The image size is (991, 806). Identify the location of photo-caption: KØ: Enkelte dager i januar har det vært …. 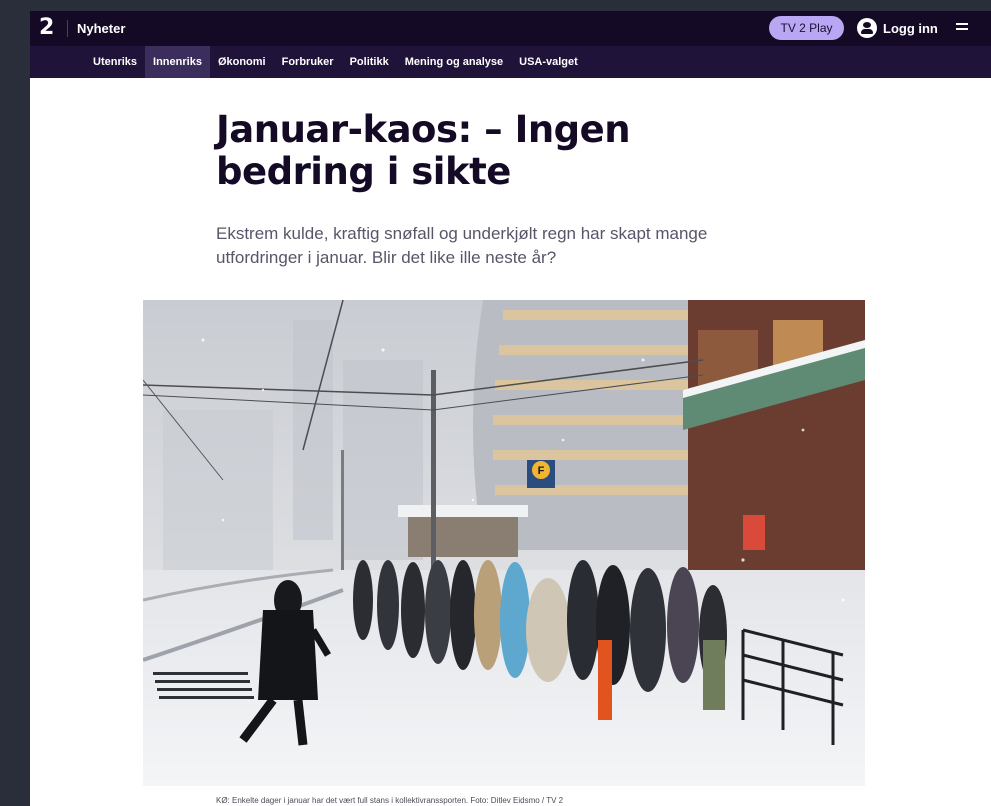
(390, 800).